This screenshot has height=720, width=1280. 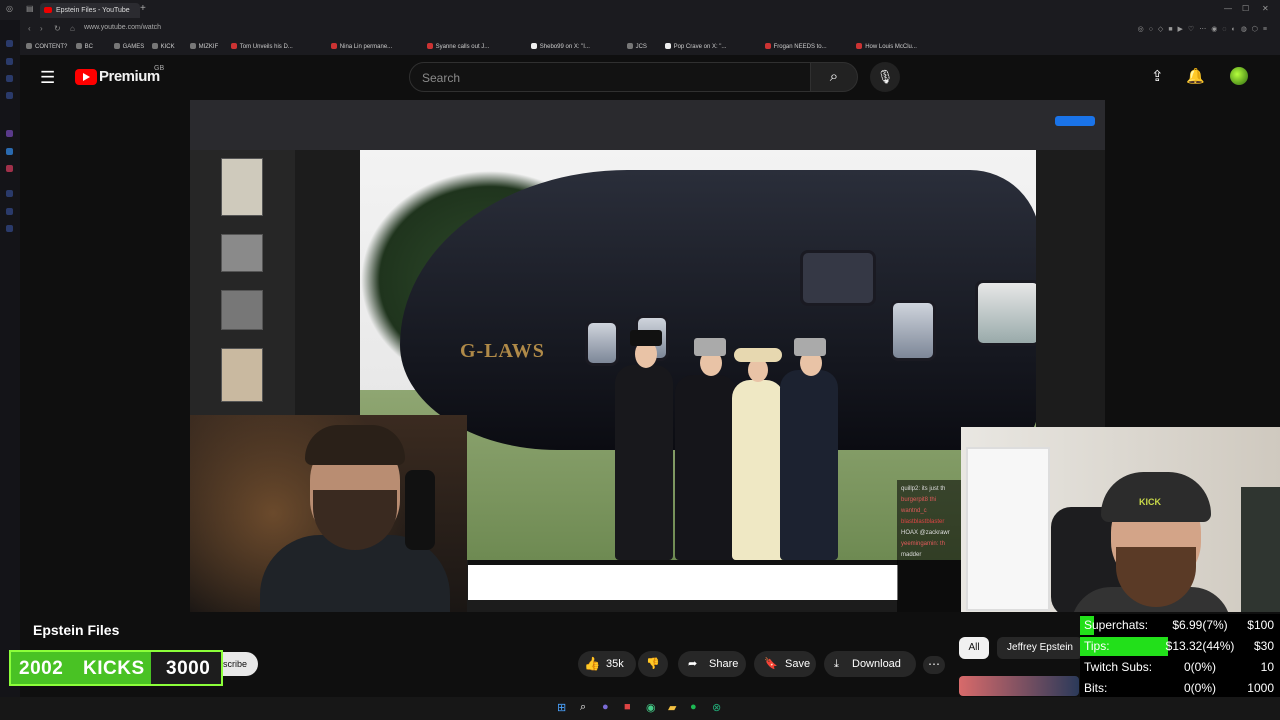 What do you see at coordinates (653, 664) in the screenshot?
I see `dislike-button: 👎` at bounding box center [653, 664].